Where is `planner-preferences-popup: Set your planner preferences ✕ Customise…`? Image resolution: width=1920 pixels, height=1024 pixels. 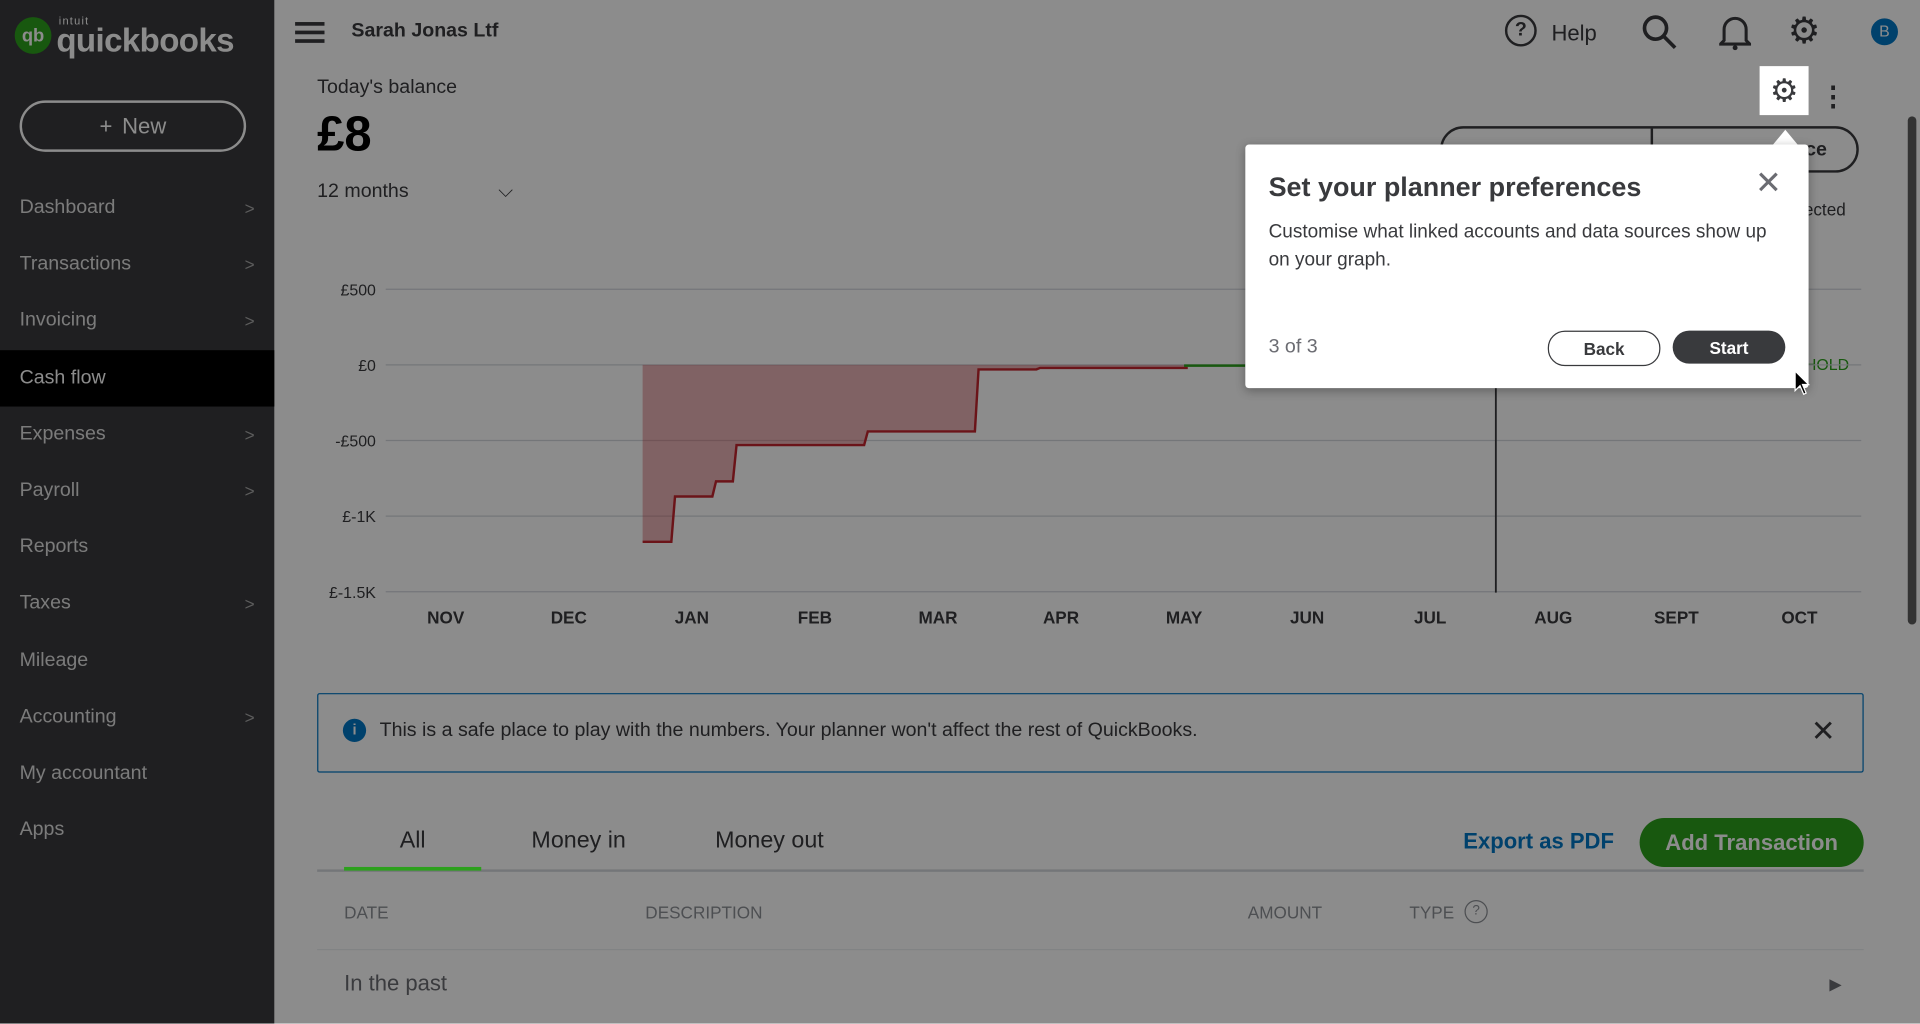
planner-preferences-popup: Set your planner preferences ✕ Customise… is located at coordinates (1527, 266).